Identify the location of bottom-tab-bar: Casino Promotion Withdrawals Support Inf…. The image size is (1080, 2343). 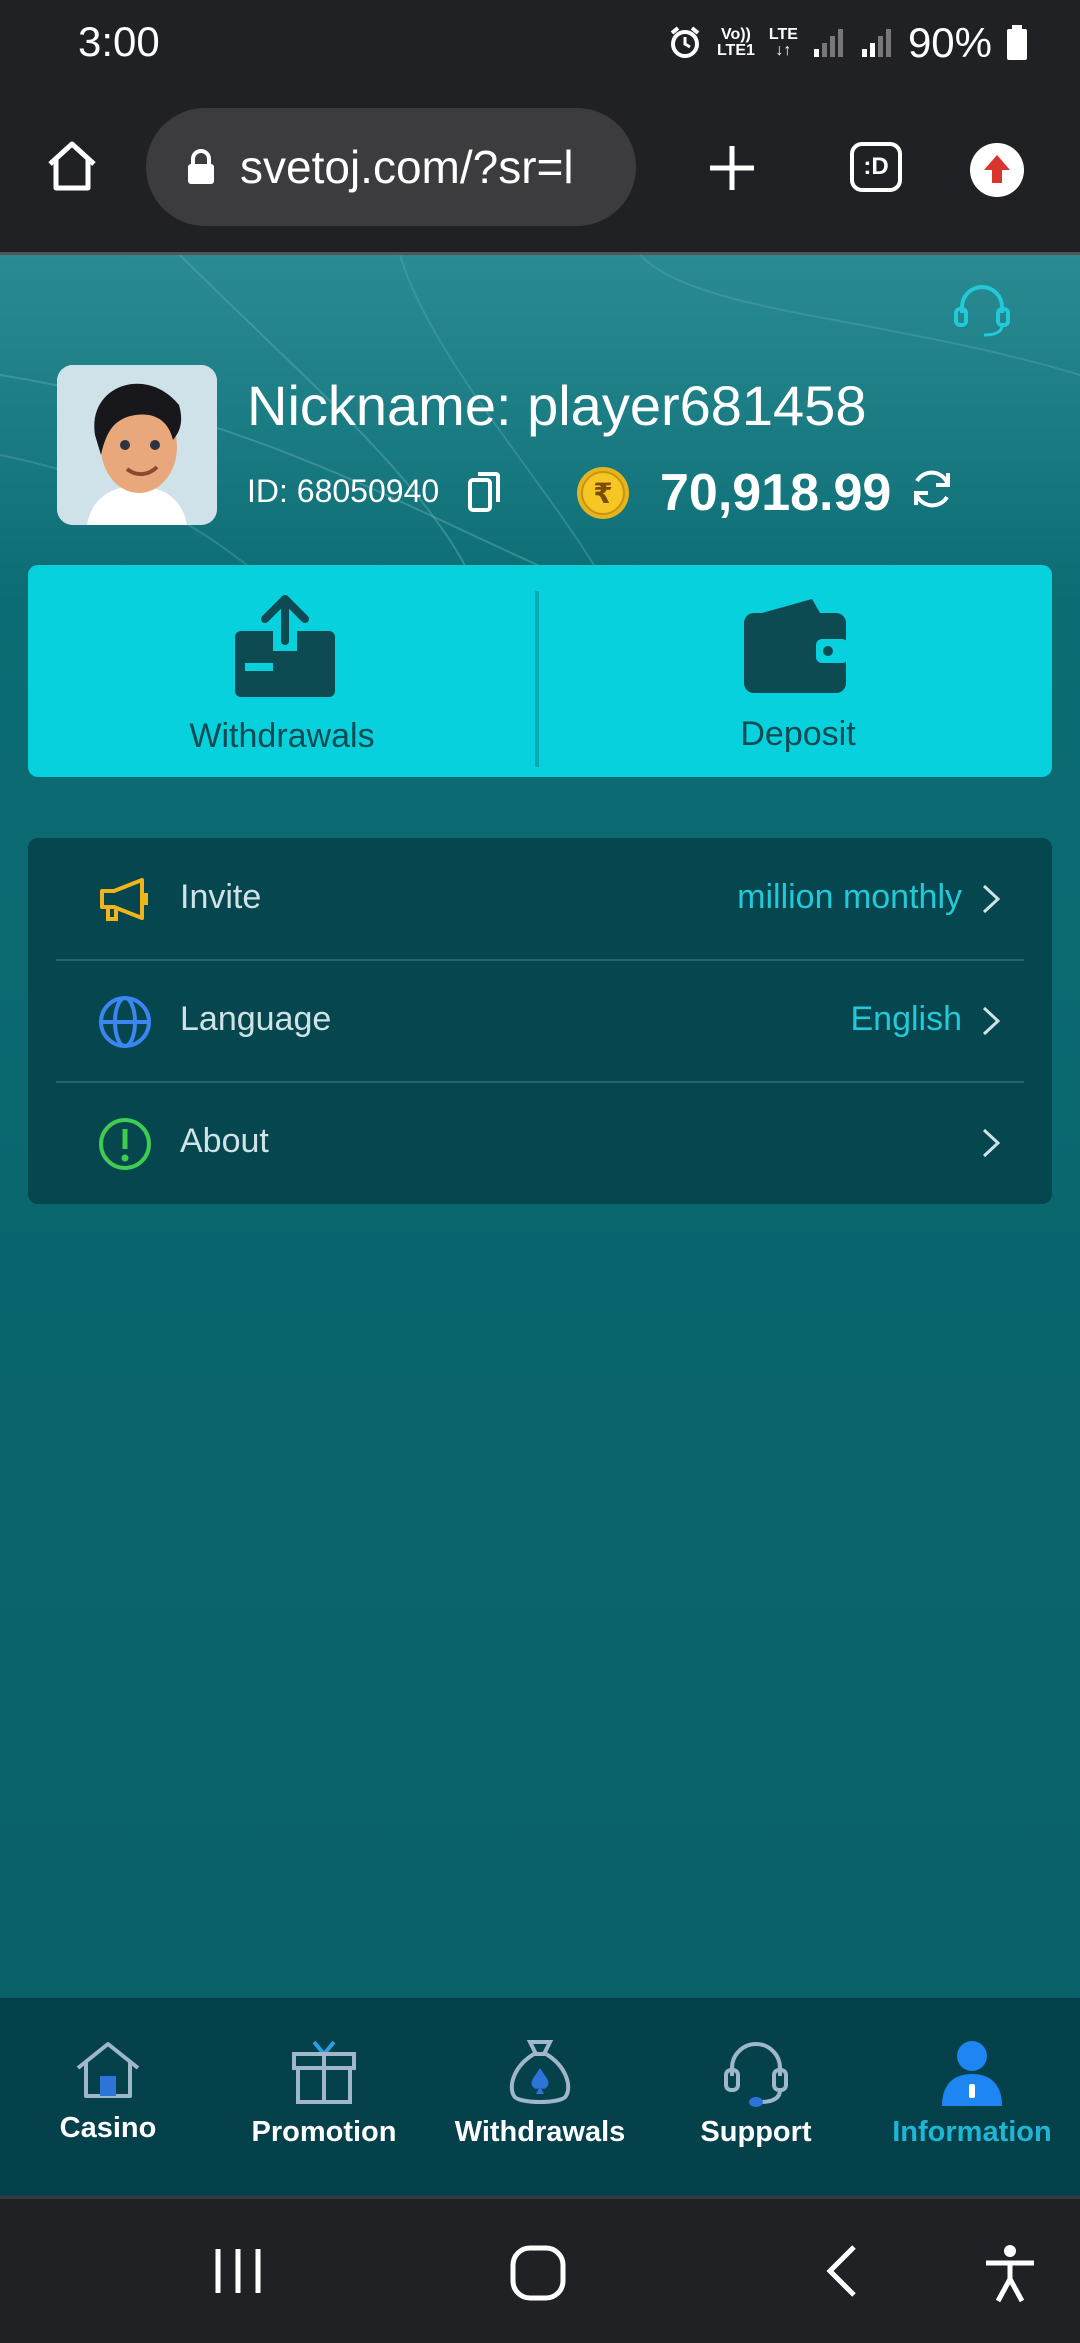
(540, 2097).